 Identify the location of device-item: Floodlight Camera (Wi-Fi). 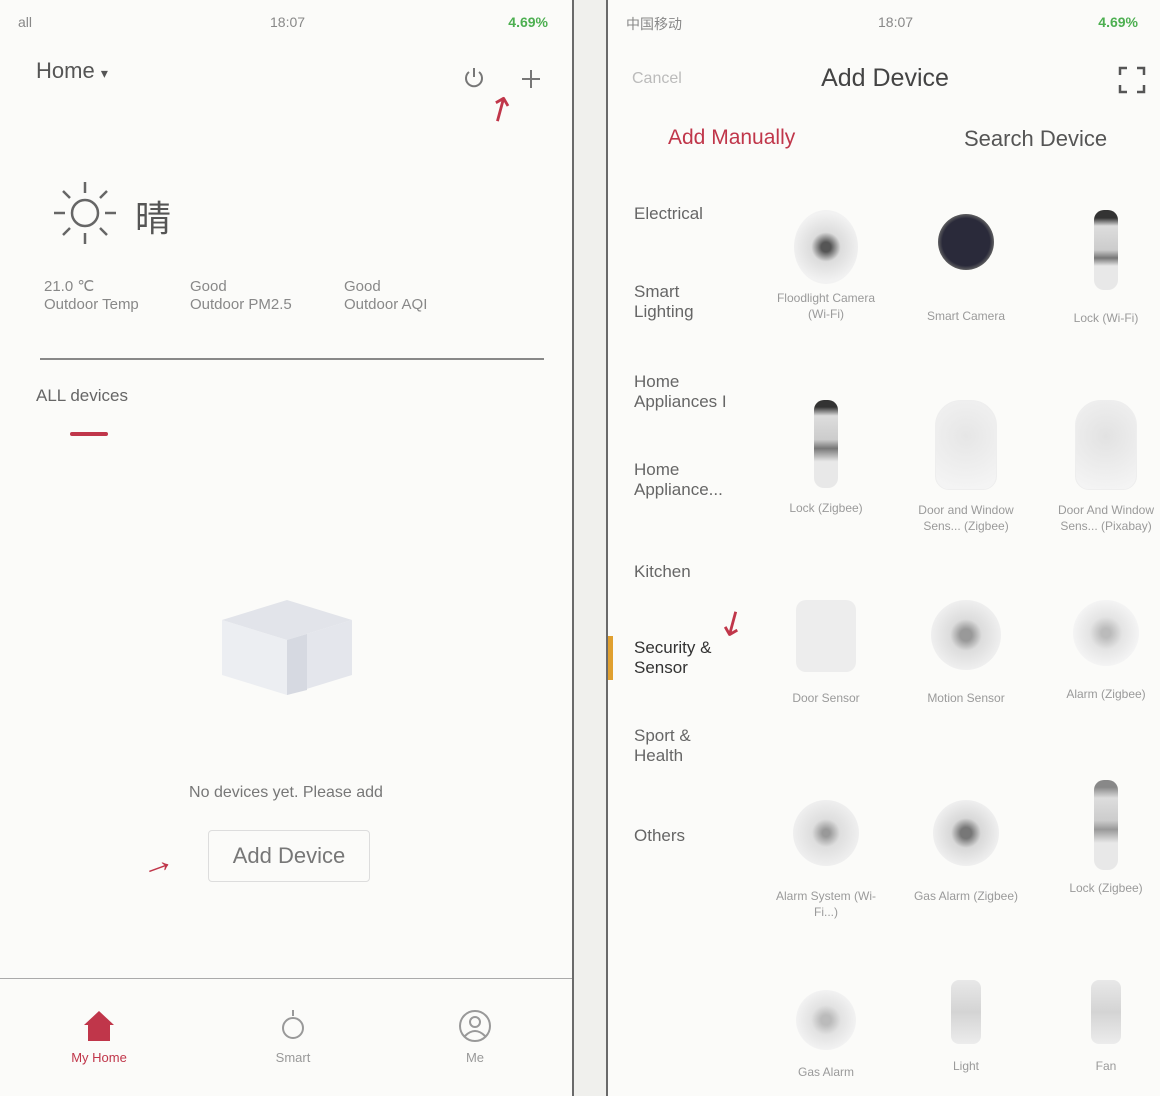
(826, 266).